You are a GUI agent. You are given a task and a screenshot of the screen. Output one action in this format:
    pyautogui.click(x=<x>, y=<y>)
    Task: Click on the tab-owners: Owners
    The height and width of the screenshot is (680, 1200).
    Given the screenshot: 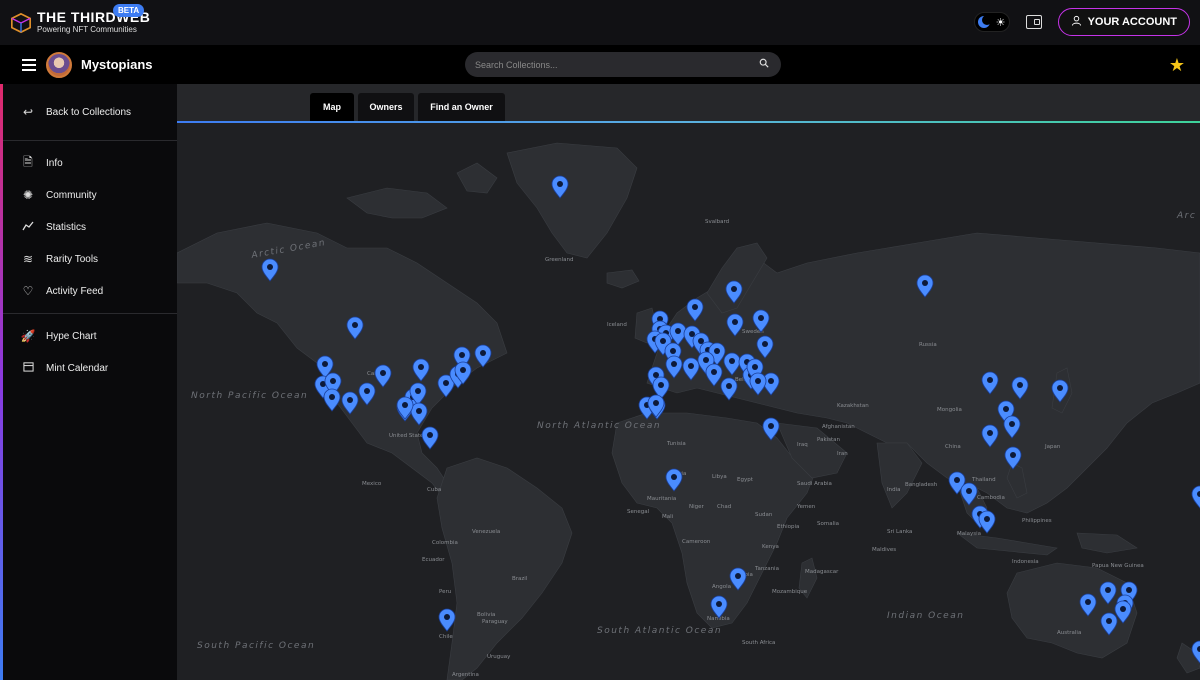 What is the action you would take?
    pyautogui.click(x=386, y=107)
    